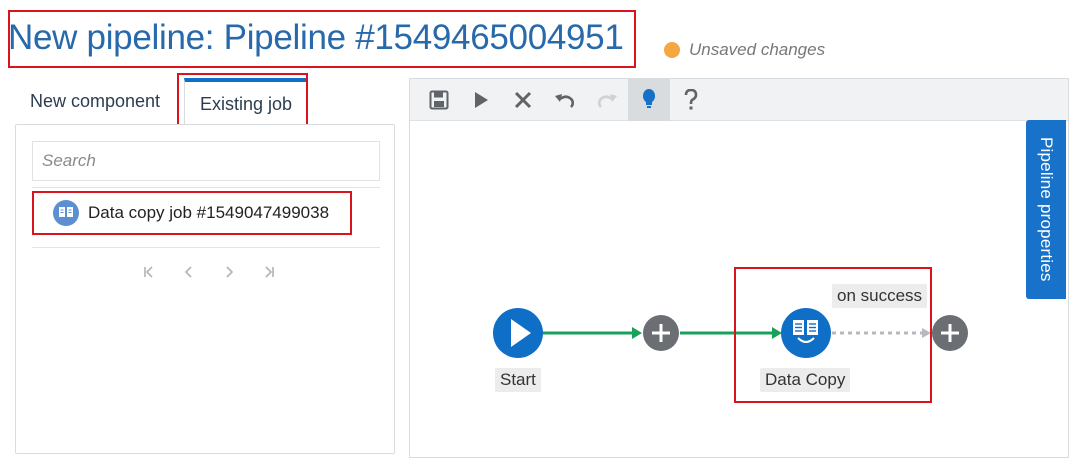  What do you see at coordinates (805, 380) in the screenshot?
I see `data-copy-label: Data Copy` at bounding box center [805, 380].